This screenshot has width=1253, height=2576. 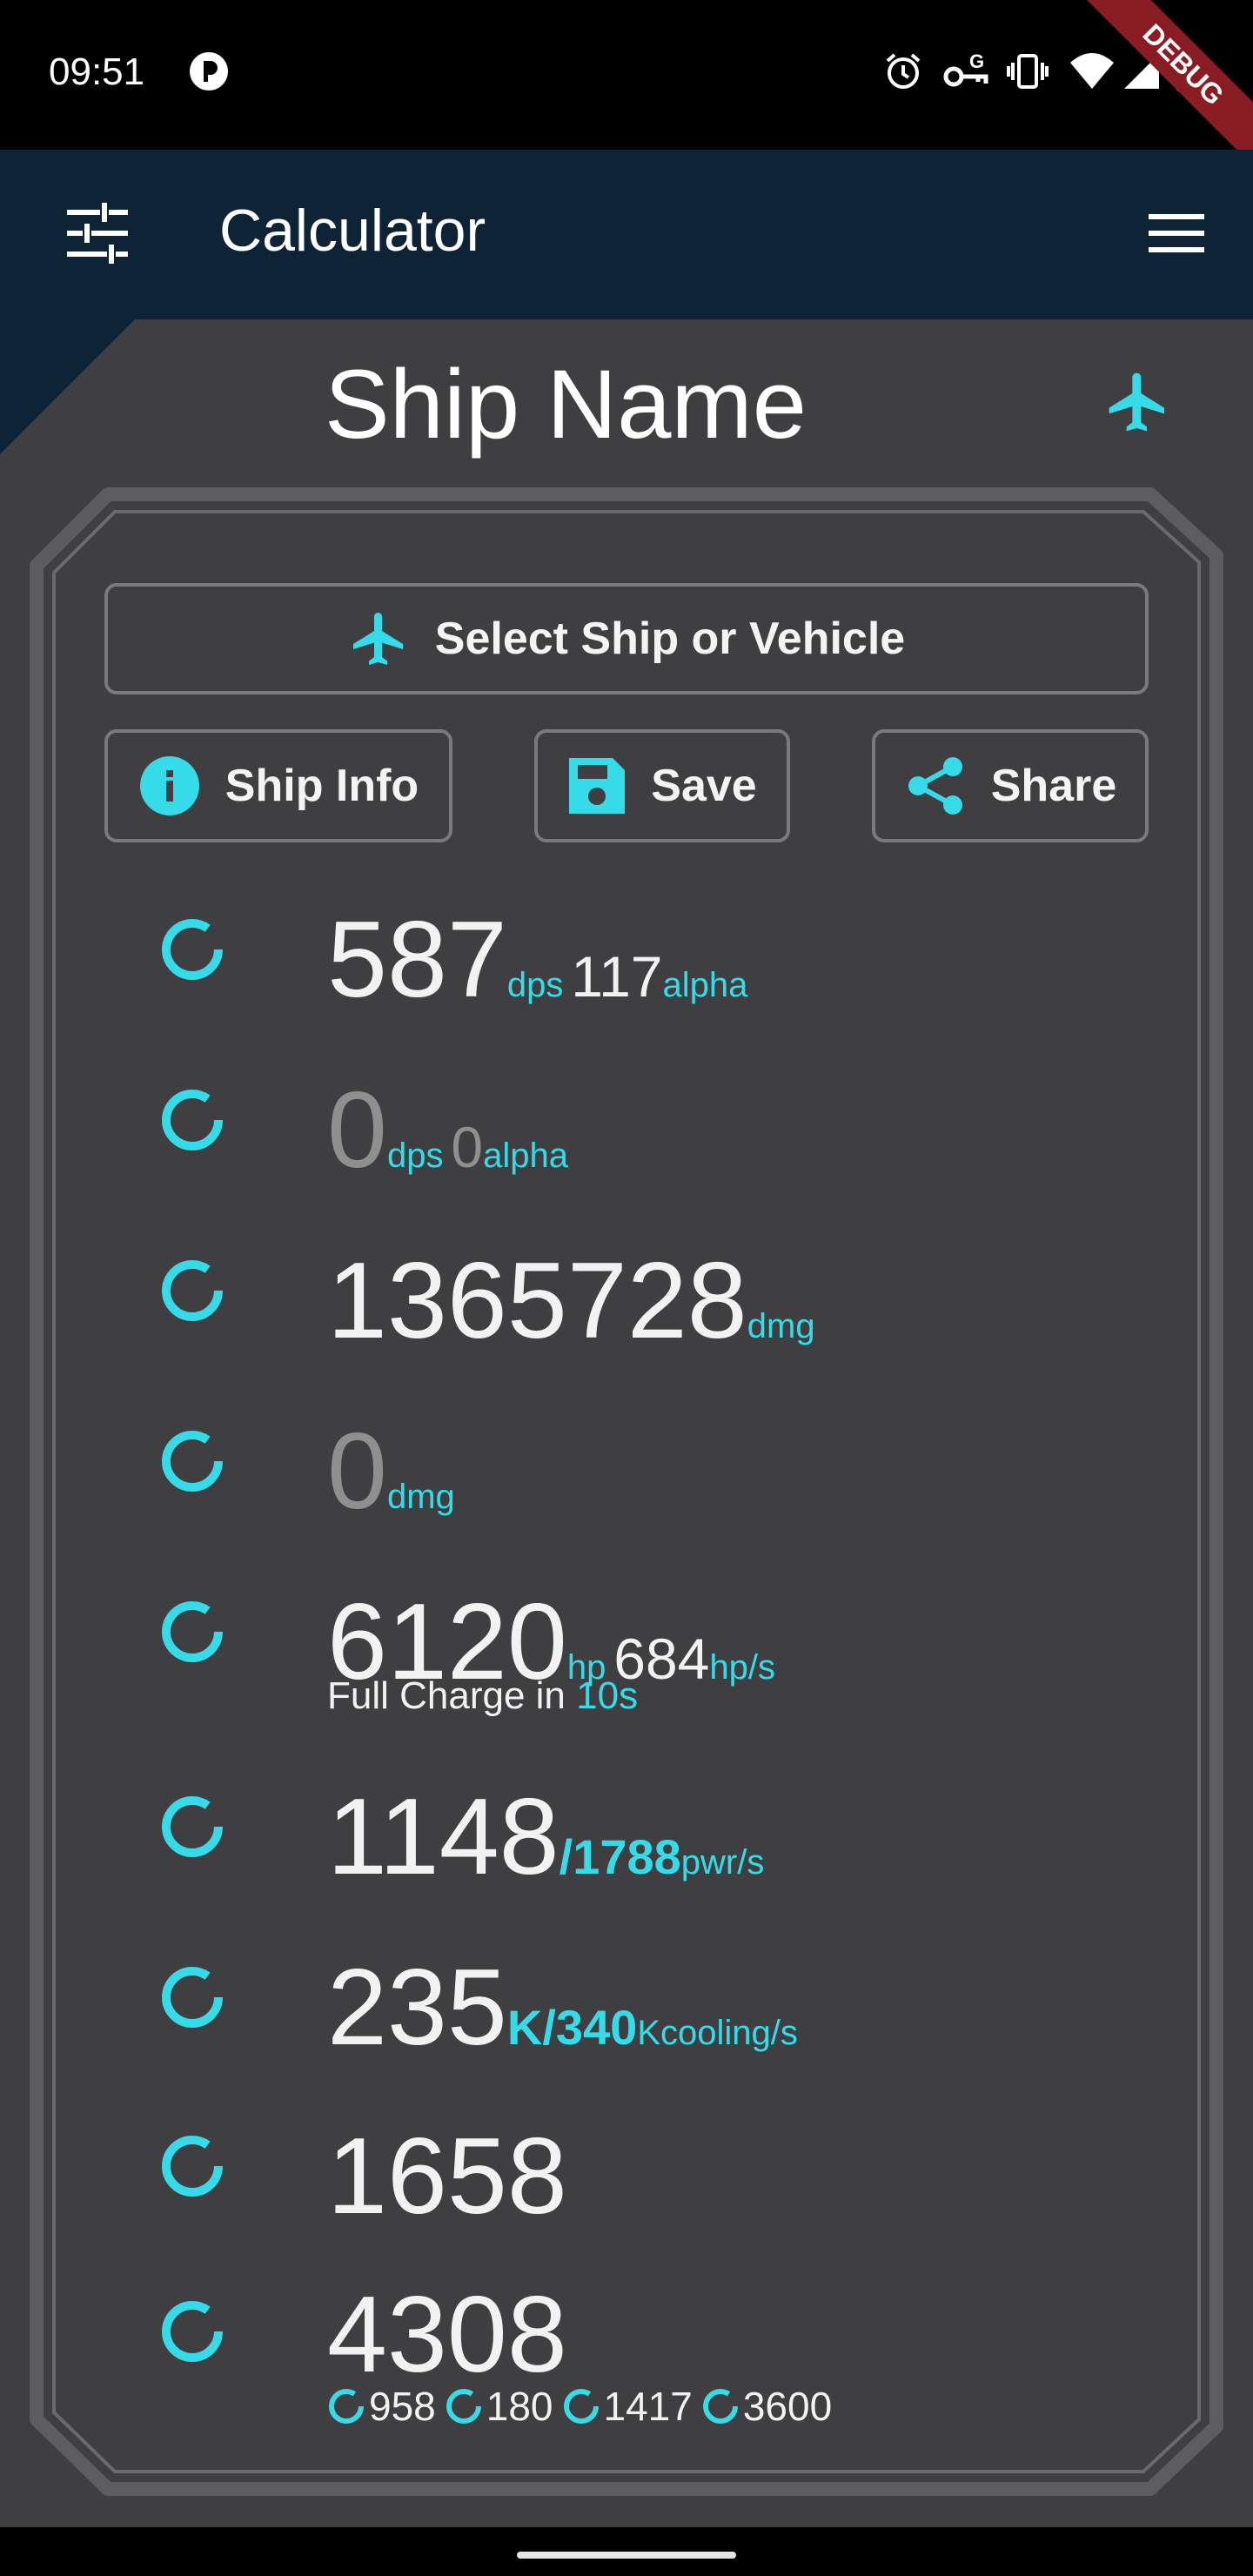 I want to click on status-time: 09:51, so click(x=97, y=71).